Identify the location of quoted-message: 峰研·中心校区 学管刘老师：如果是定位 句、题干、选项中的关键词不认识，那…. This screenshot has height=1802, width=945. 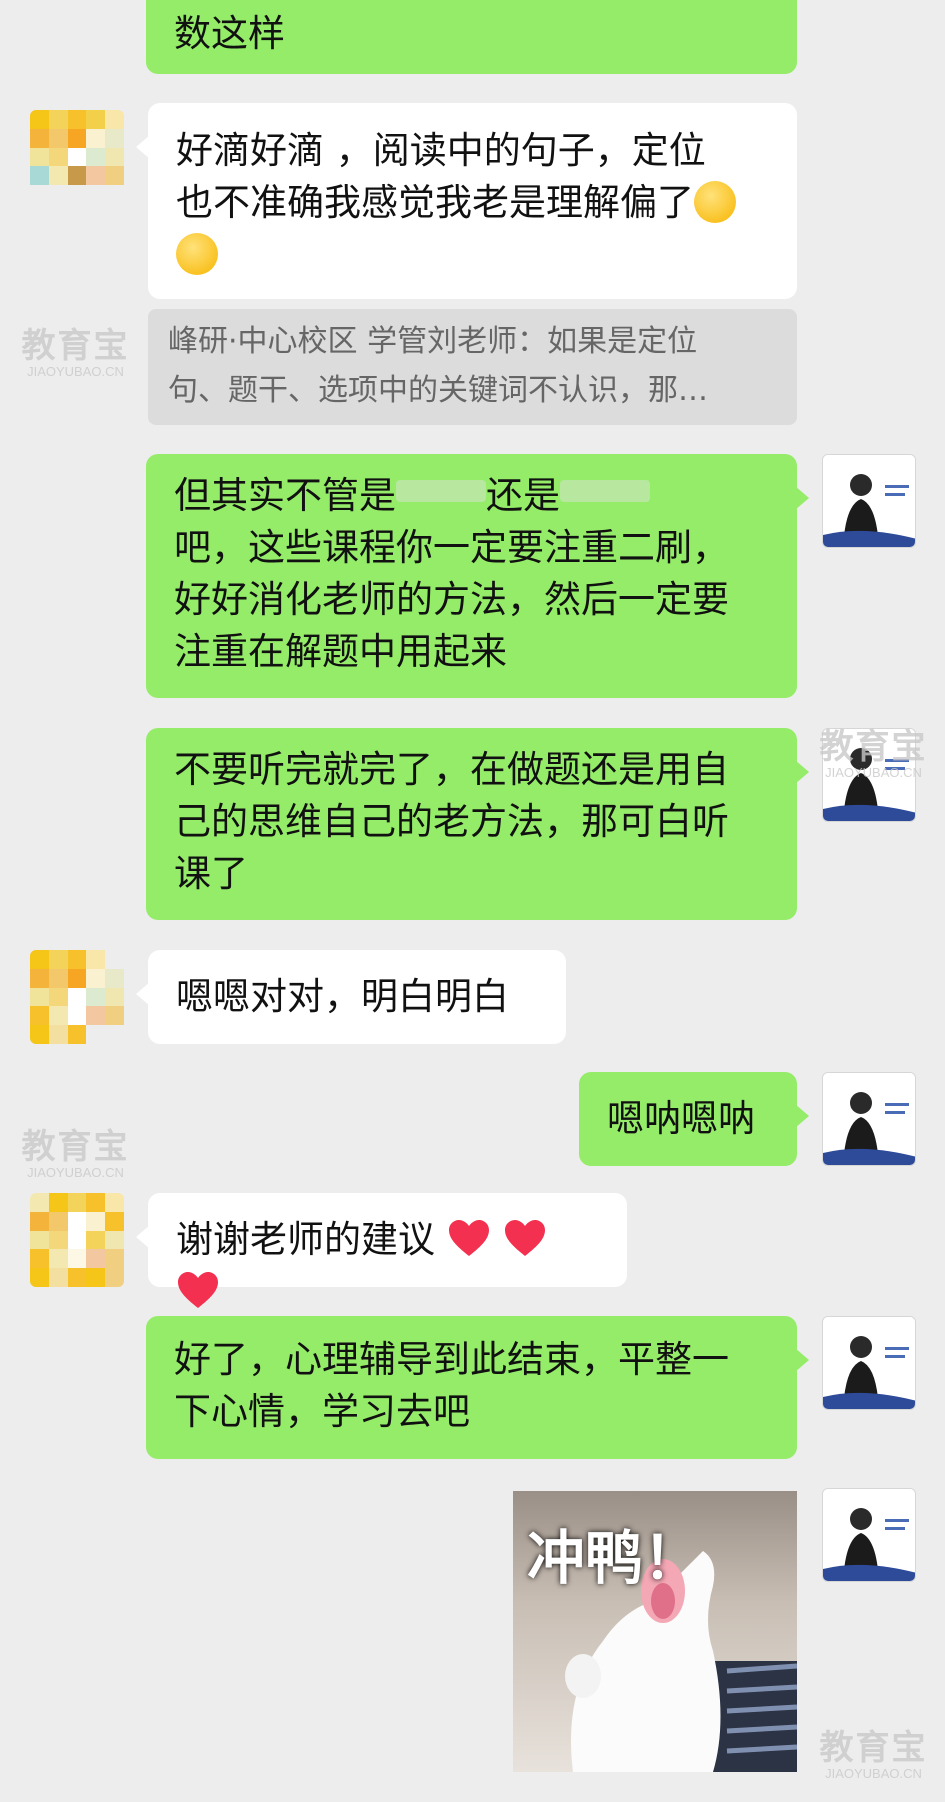
(472, 367).